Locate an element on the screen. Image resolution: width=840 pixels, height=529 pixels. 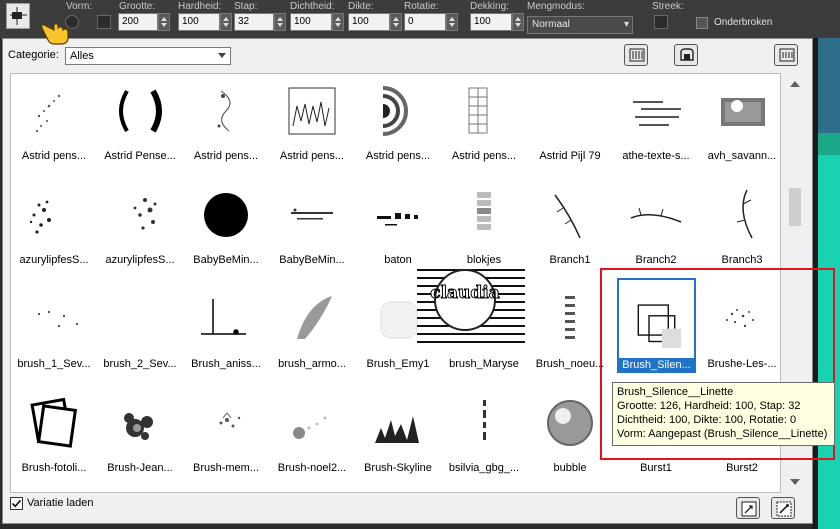
rotation-spinner is located at coordinates (452, 22).